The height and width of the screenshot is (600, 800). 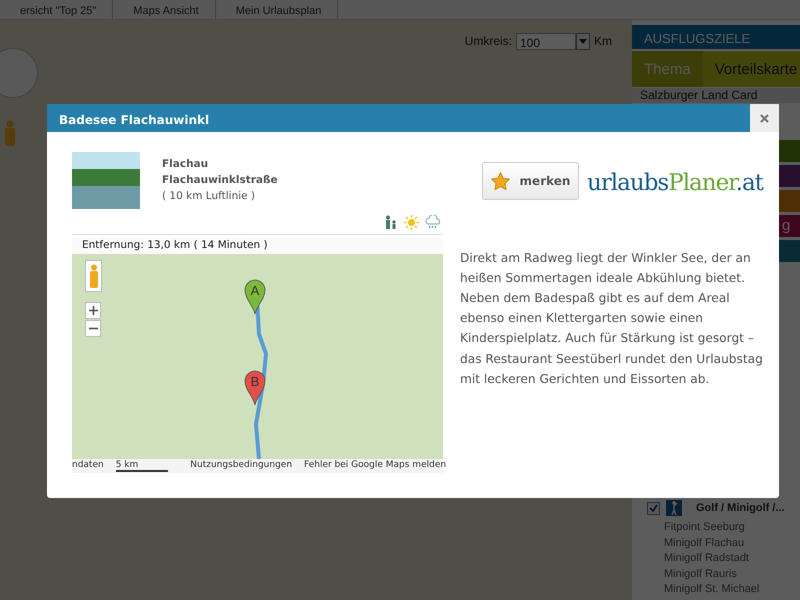 I want to click on category-bar: g, so click(x=789, y=226).